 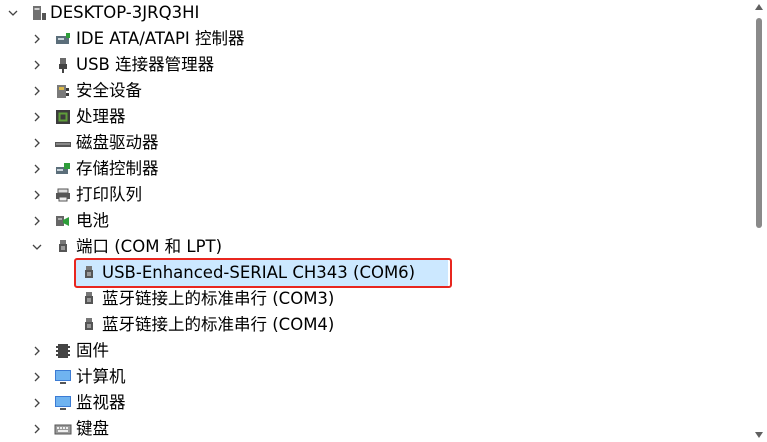 I want to click on tree-item-firmware: 固件, so click(x=370, y=351).